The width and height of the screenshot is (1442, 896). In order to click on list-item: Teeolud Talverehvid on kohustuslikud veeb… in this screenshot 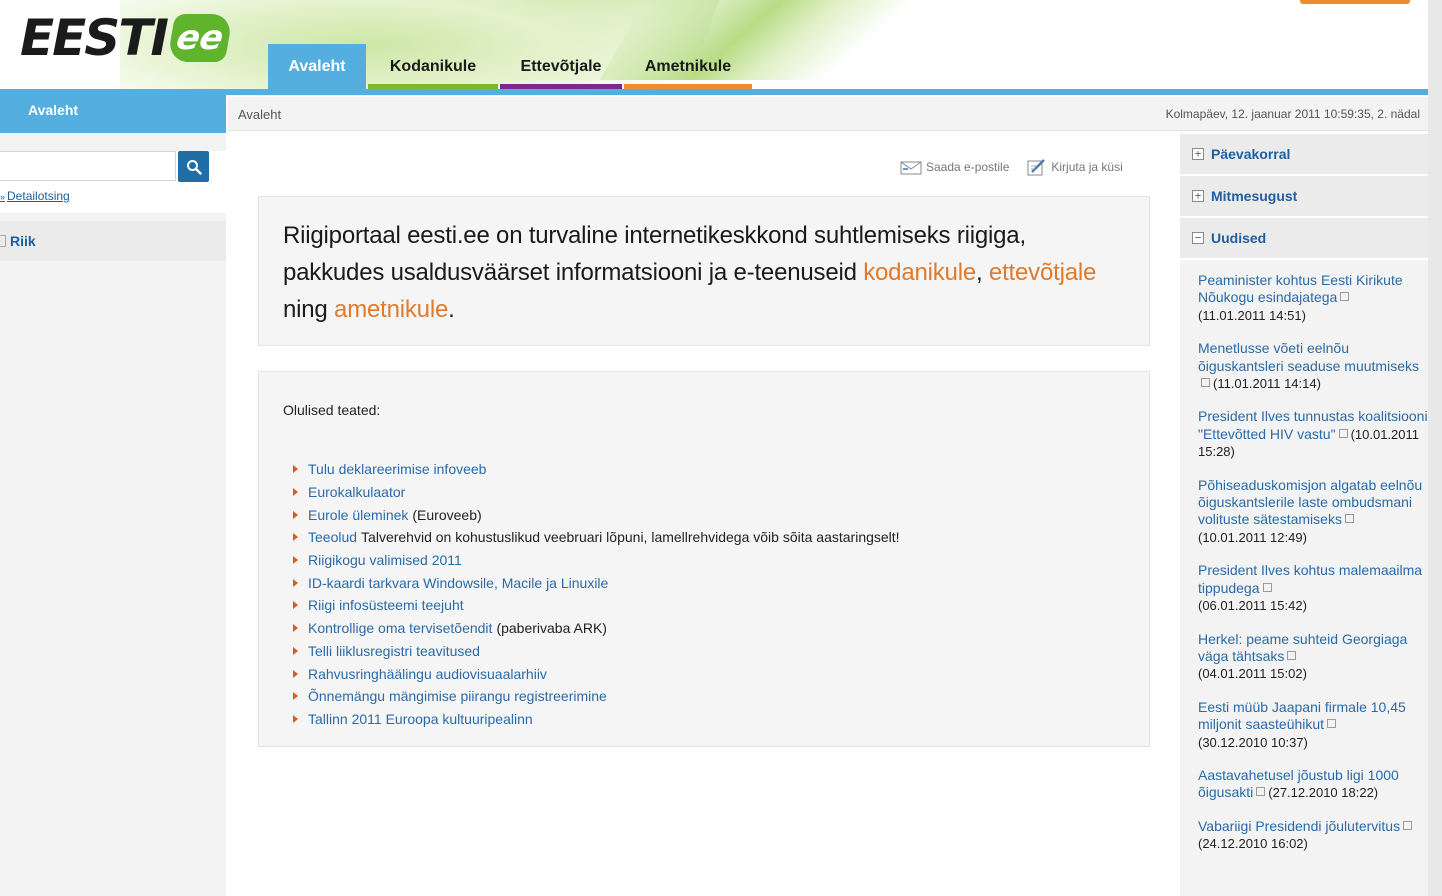, I will do `click(596, 537)`.